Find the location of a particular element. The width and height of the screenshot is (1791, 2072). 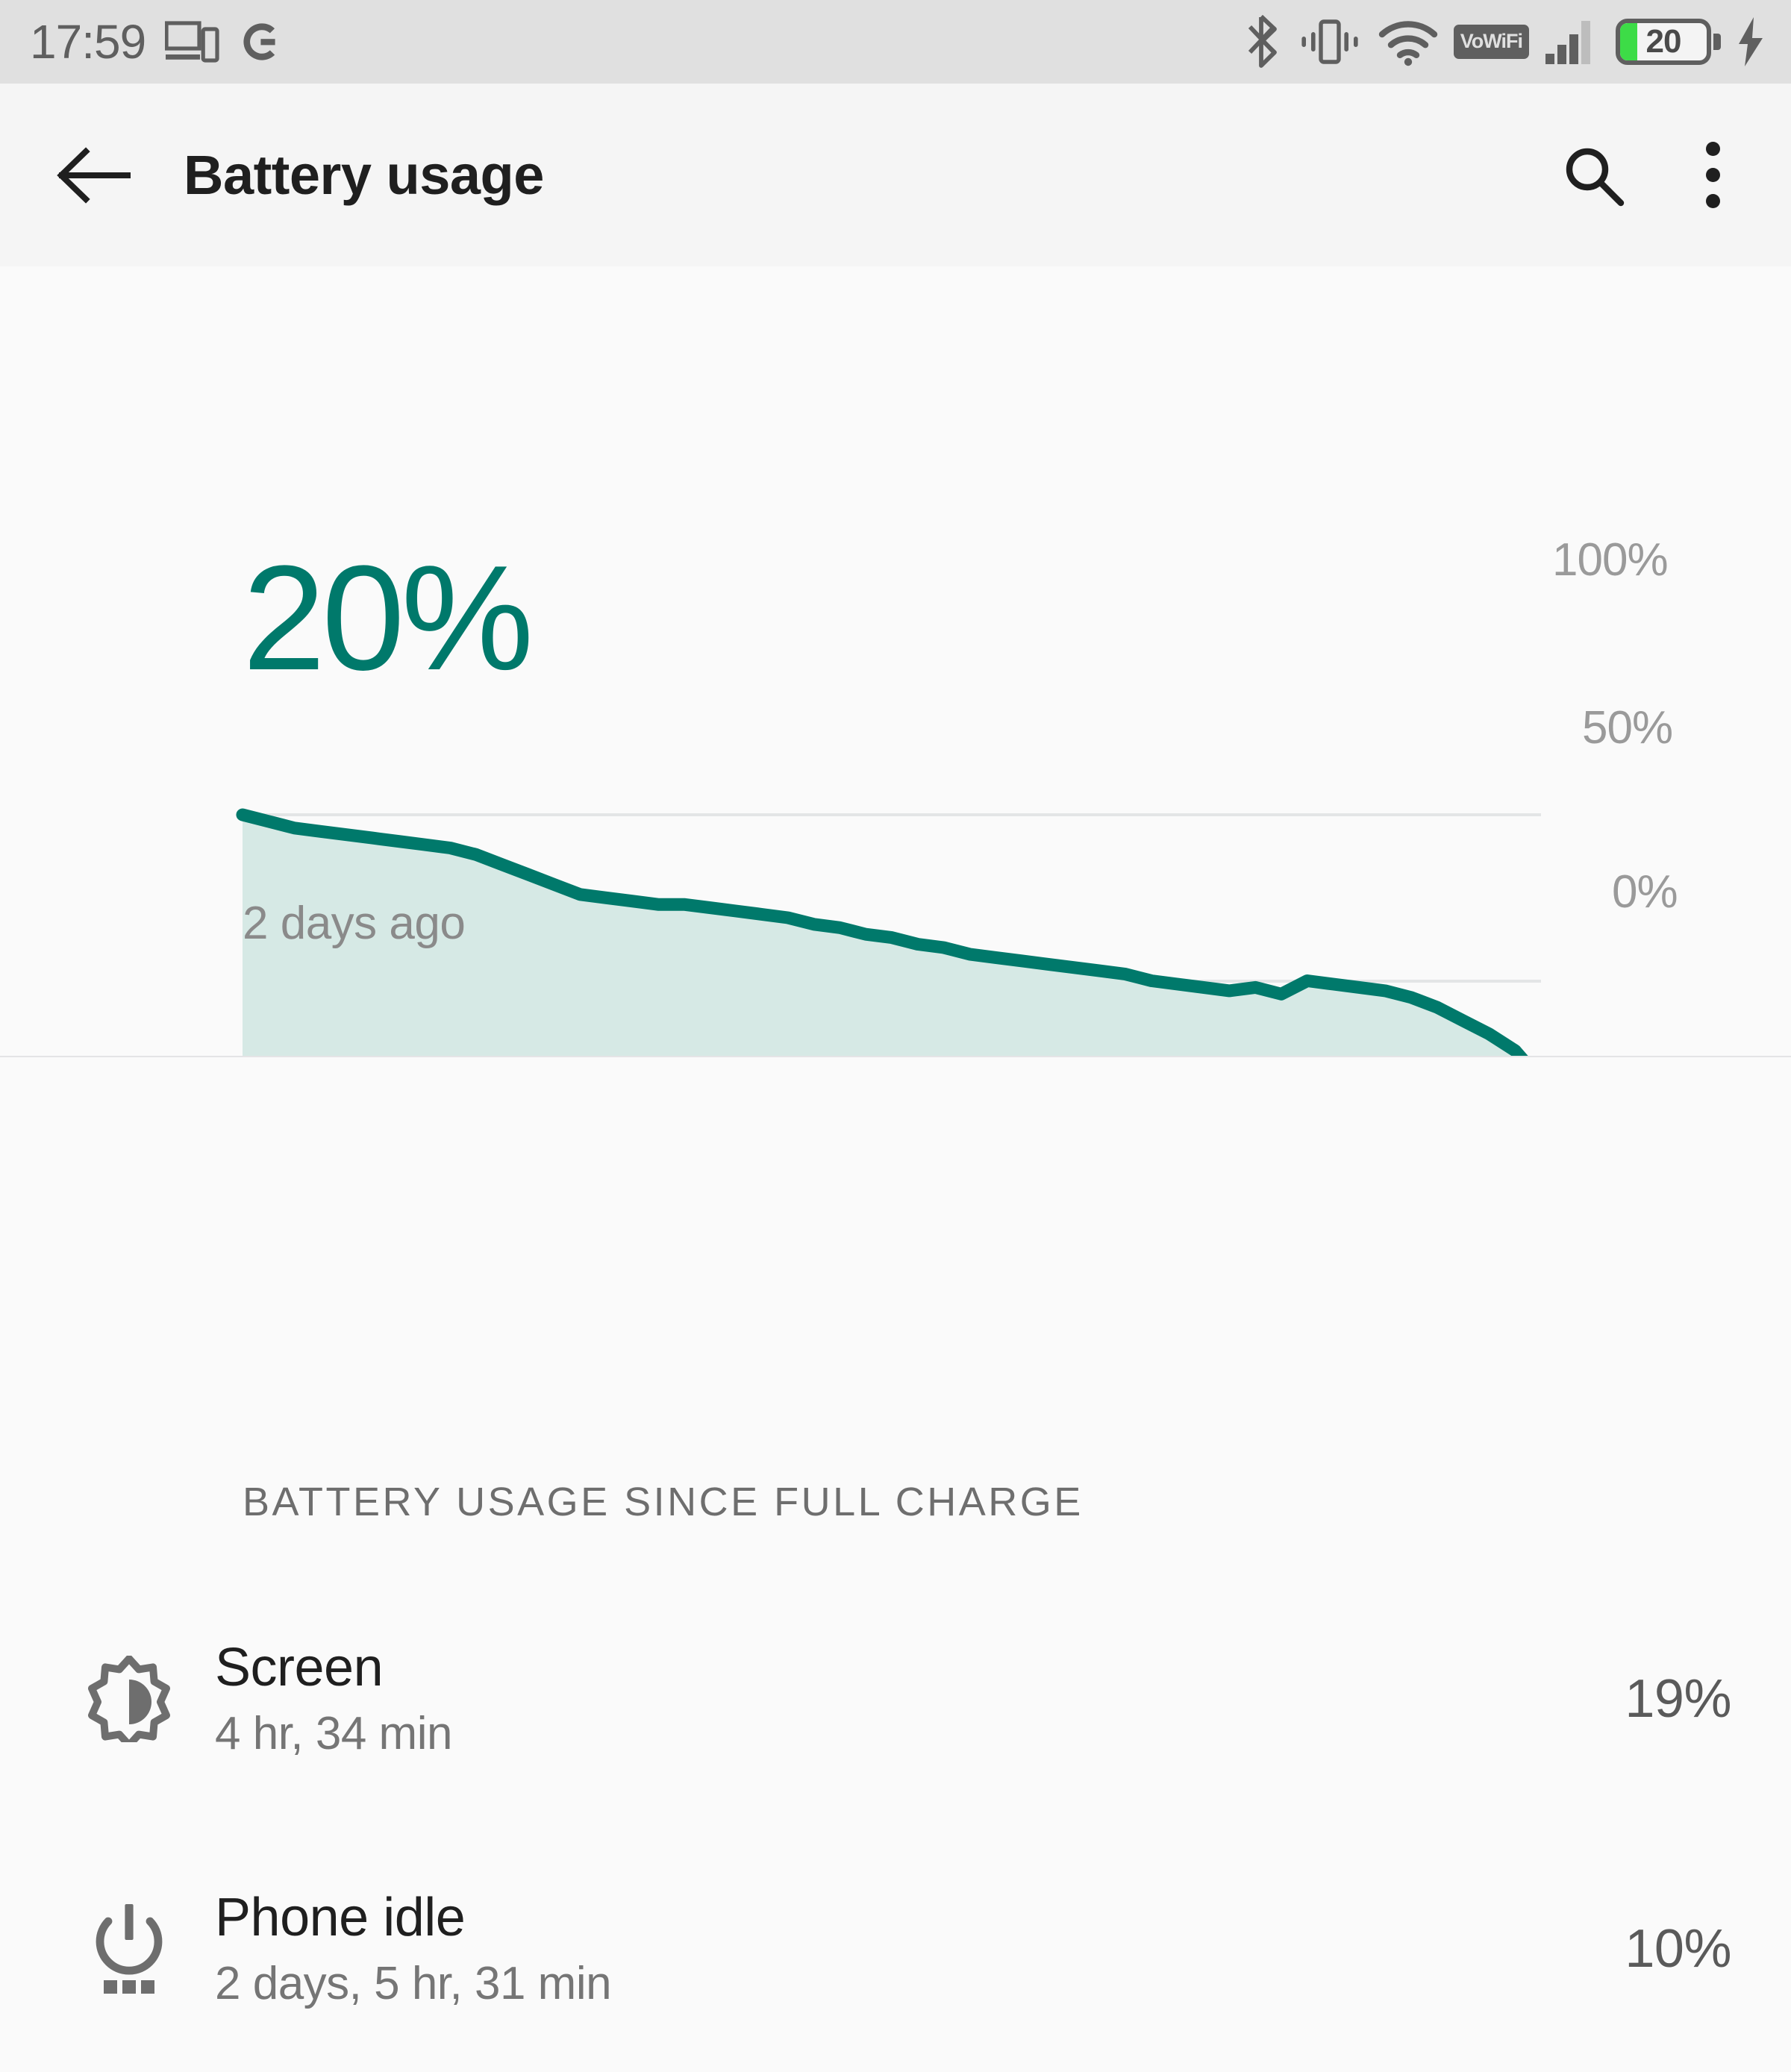

charging-bolt-icon is located at coordinates (1751, 41).